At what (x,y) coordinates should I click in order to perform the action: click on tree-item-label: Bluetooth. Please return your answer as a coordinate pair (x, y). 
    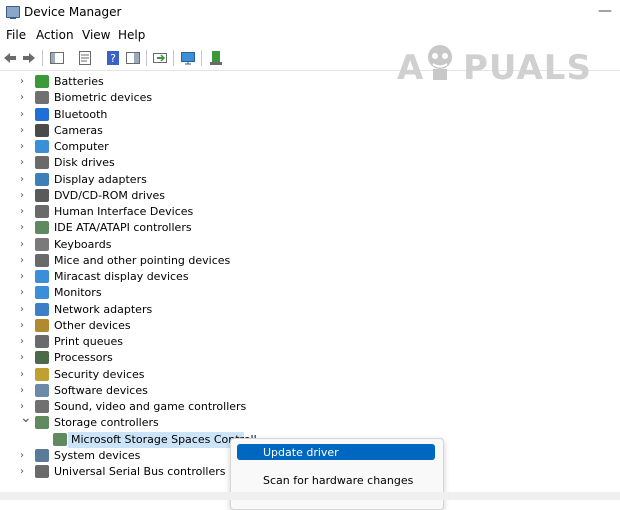
    Looking at the image, I should click on (81, 114).